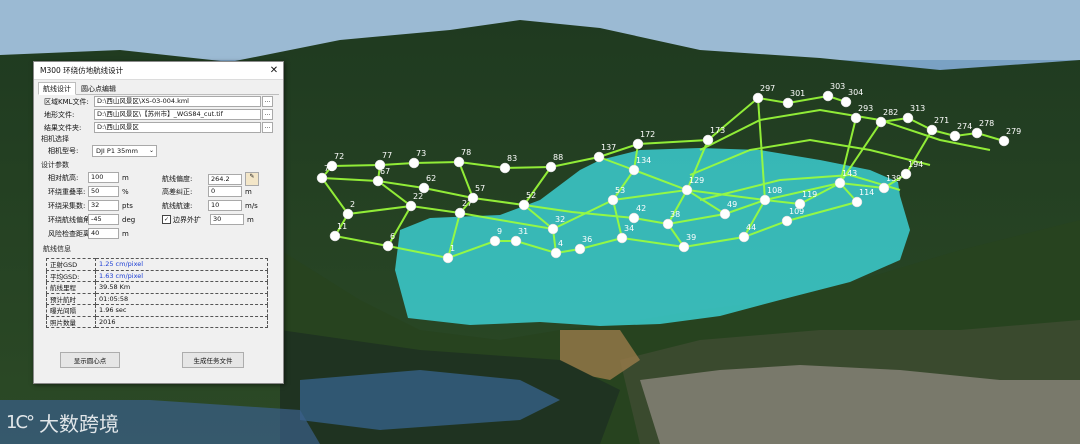 This screenshot has height=444, width=1080. Describe the element at coordinates (177, 127) in the screenshot. I see `output-folder-input: D:\西山风景区` at that location.